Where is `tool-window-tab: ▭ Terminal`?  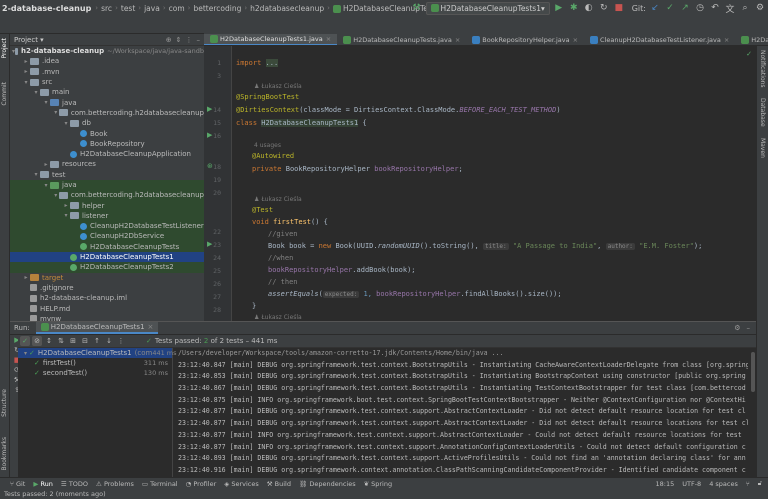 tool-window-tab: ▭ Terminal is located at coordinates (160, 484).